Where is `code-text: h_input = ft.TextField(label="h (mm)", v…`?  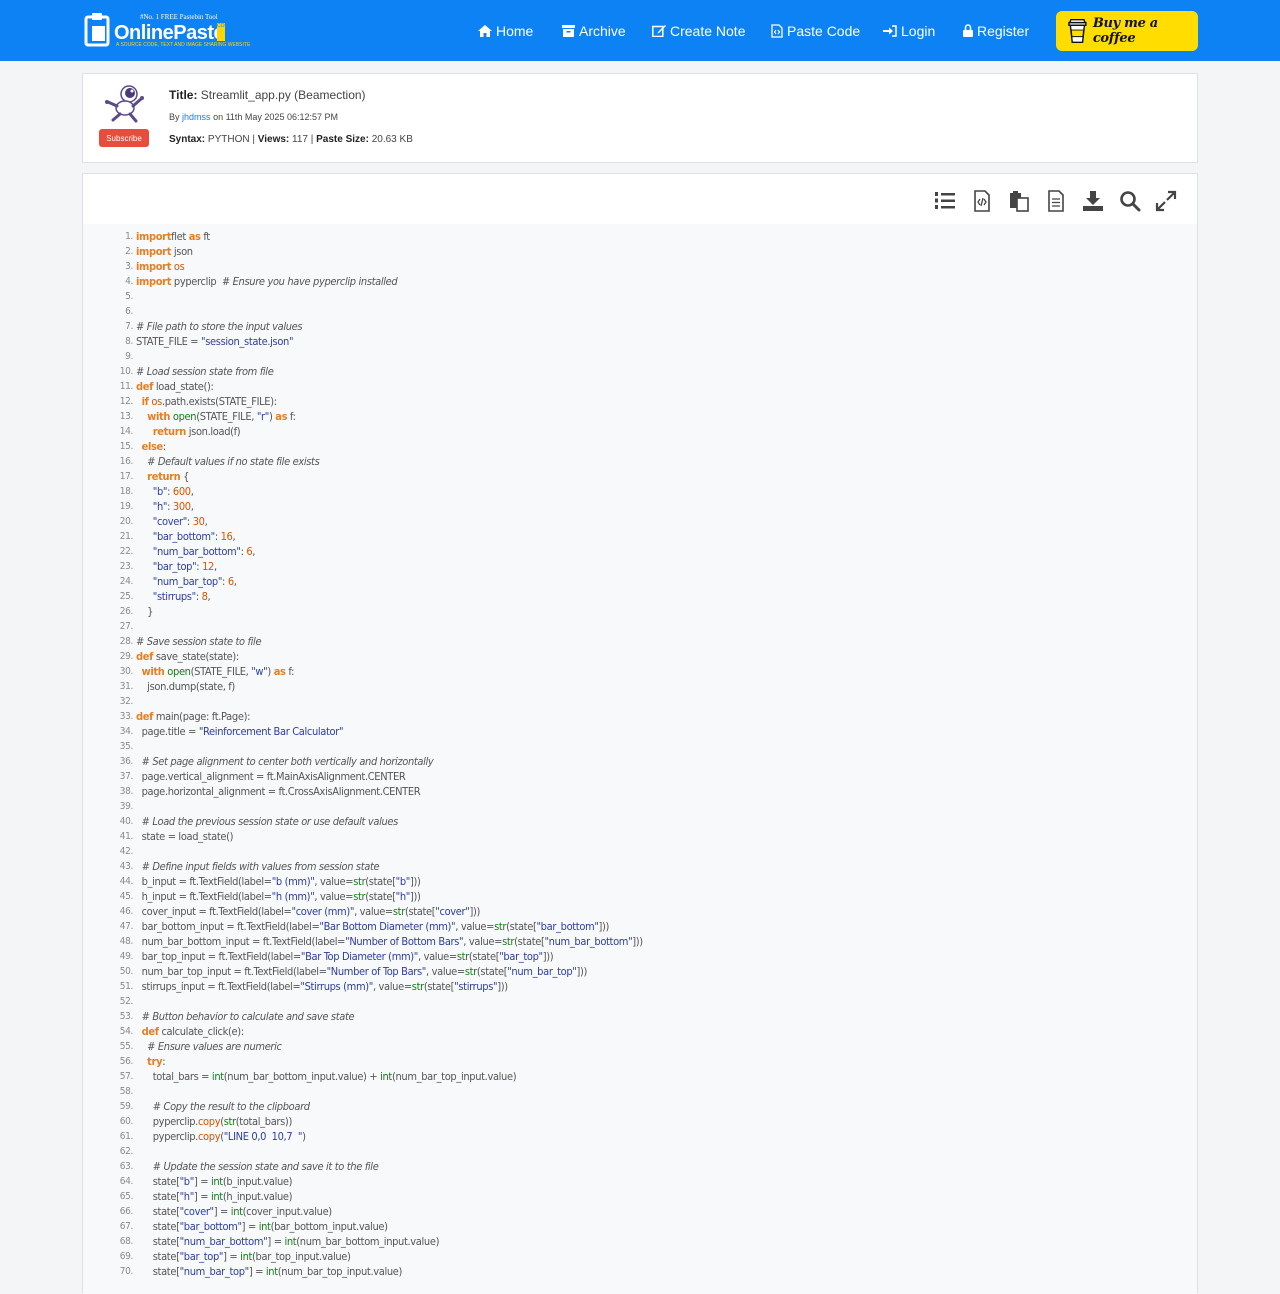 code-text: h_input = ft.TextField(label="h (mm)", v… is located at coordinates (278, 896).